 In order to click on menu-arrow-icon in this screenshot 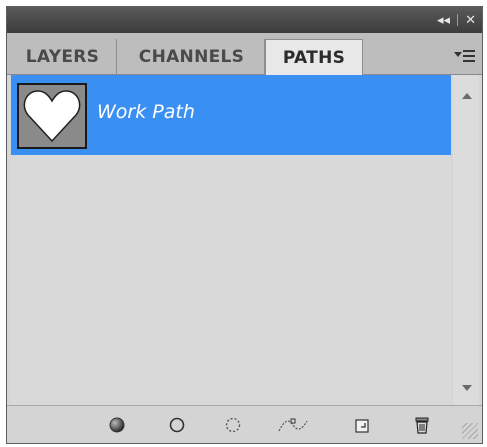, I will do `click(458, 54)`.